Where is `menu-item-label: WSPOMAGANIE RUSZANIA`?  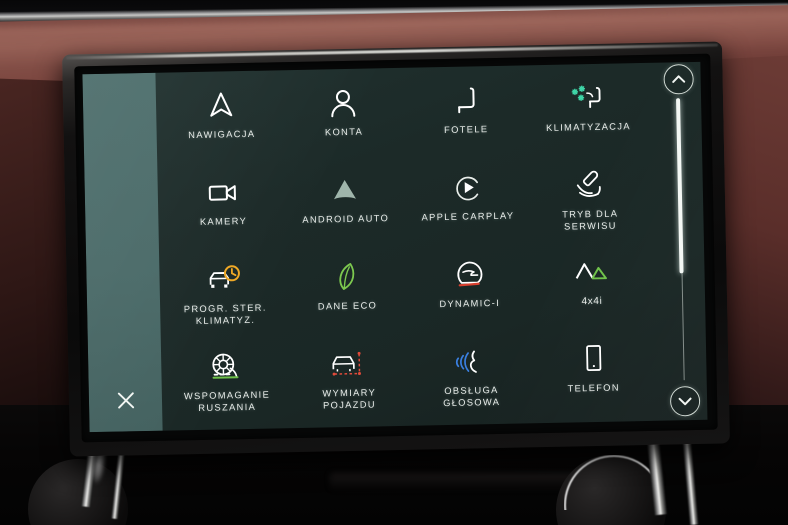 menu-item-label: WSPOMAGANIE RUSZANIA is located at coordinates (227, 401).